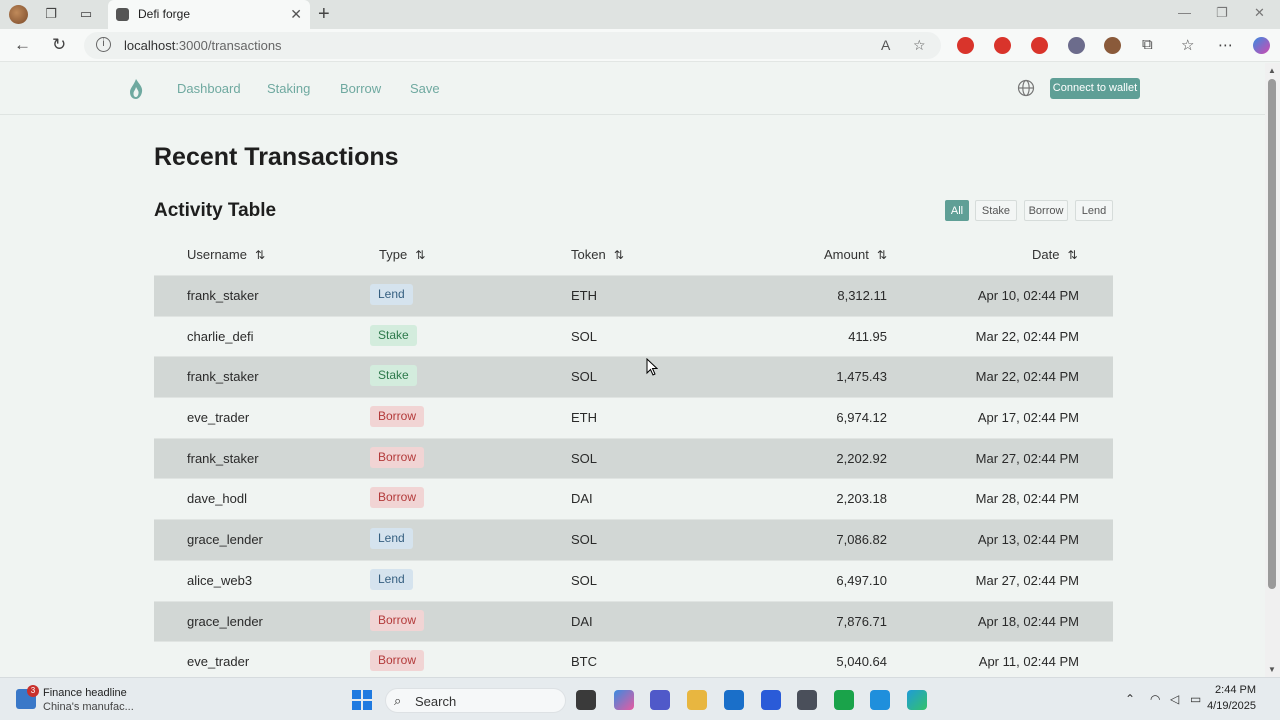 This screenshot has height=720, width=1280. Describe the element at coordinates (1046, 210) in the screenshot. I see `filter-borrow-button: Borrow` at that location.